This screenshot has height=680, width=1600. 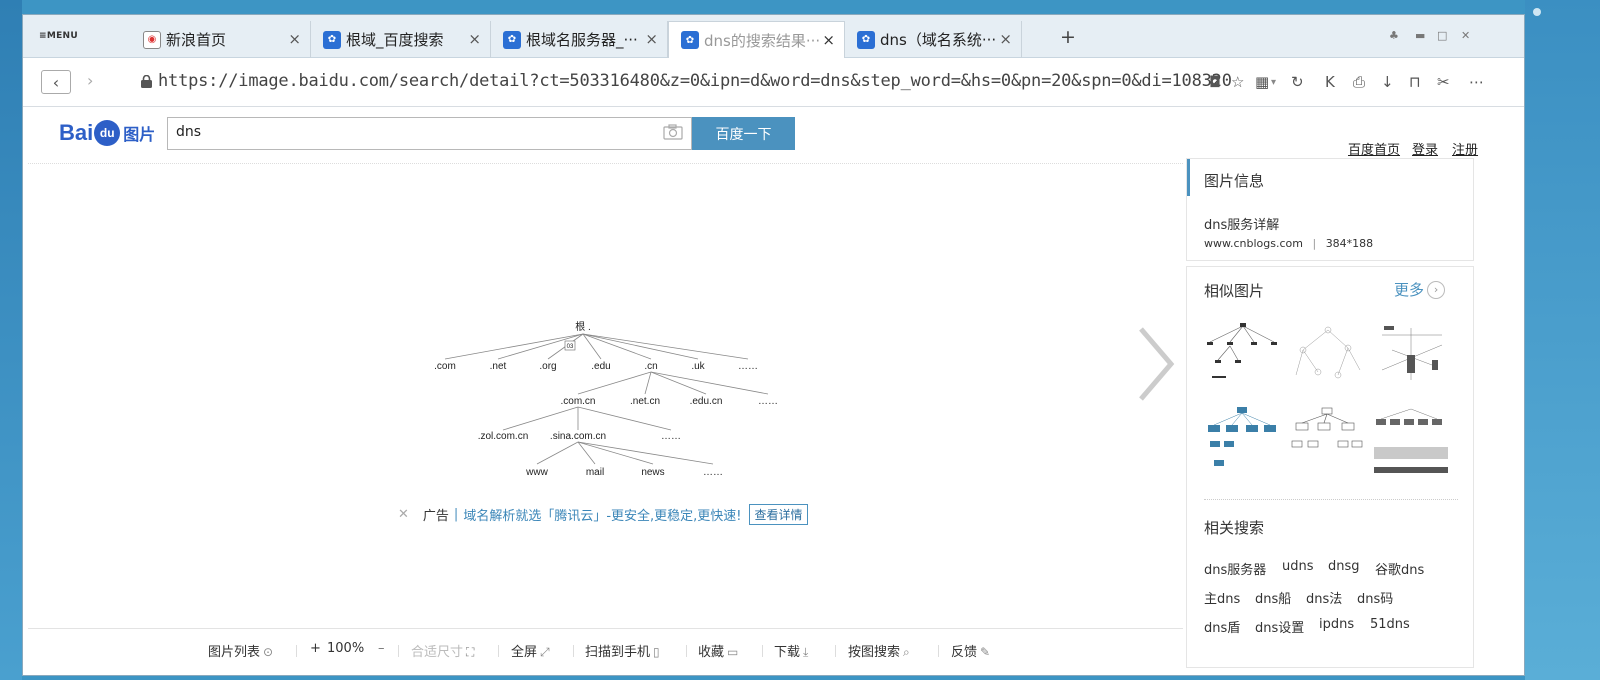 I want to click on related-search-item: dns码, so click(x=1375, y=597).